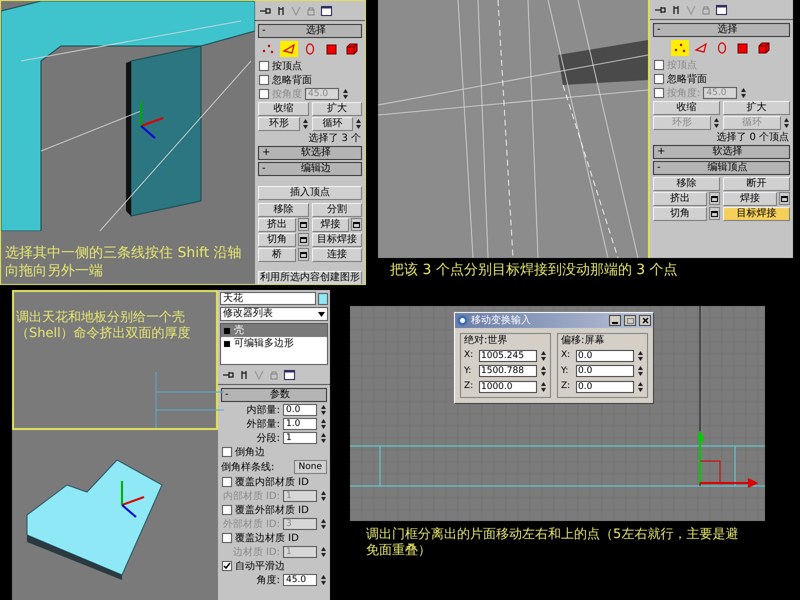 This screenshot has height=600, width=800. I want to click on coordinate-field: 1500.788, so click(508, 371).